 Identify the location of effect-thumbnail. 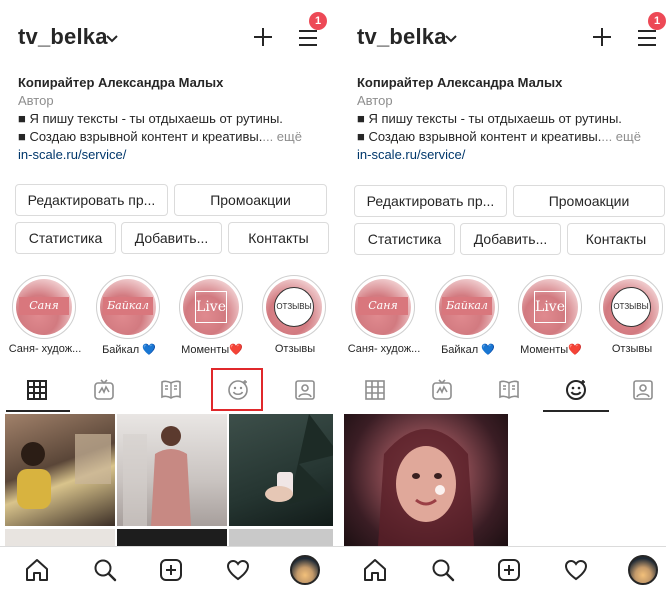
(426, 480).